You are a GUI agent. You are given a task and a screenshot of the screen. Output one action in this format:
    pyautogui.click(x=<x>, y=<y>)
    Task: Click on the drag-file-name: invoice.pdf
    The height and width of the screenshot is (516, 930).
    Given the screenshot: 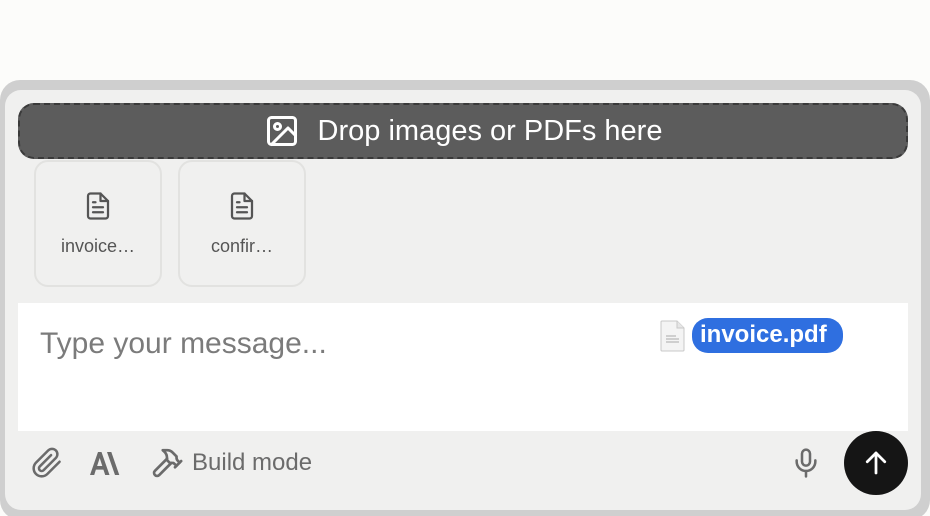 What is the action you would take?
    pyautogui.click(x=767, y=335)
    